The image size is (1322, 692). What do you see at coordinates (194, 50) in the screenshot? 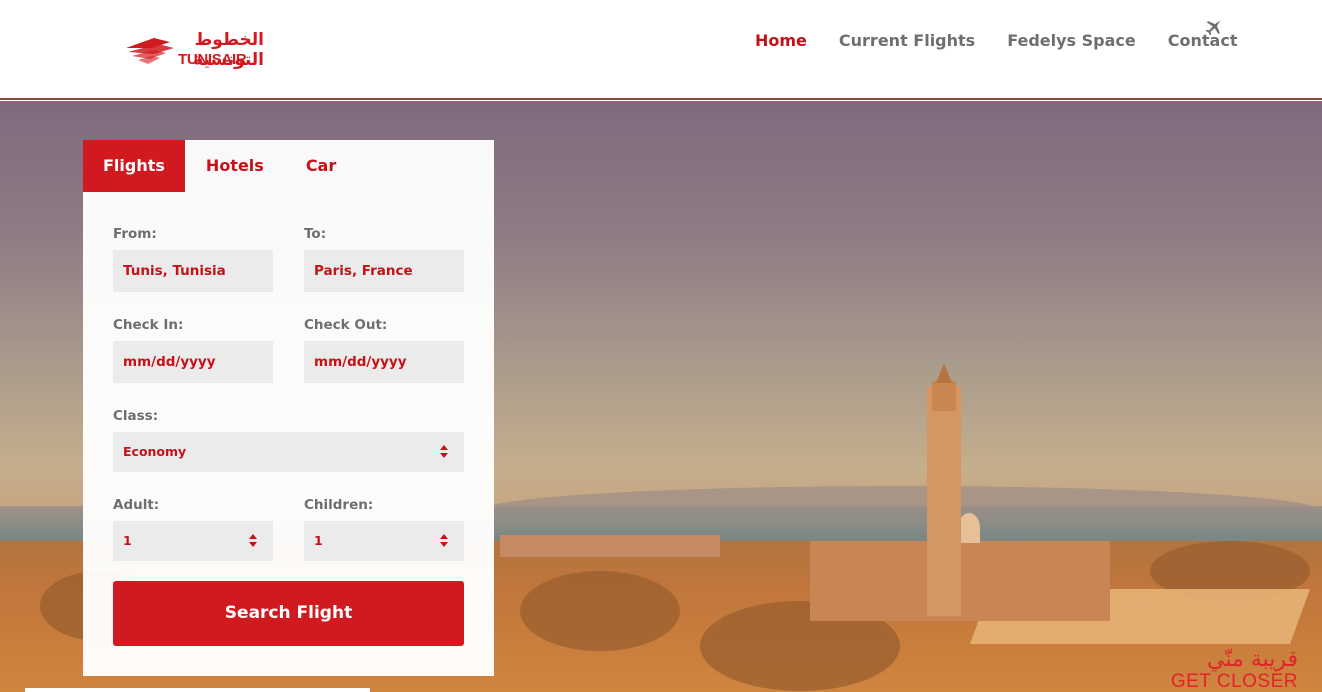
I see `tunisair-logo: الخطوط التونسية TUNISAIR` at bounding box center [194, 50].